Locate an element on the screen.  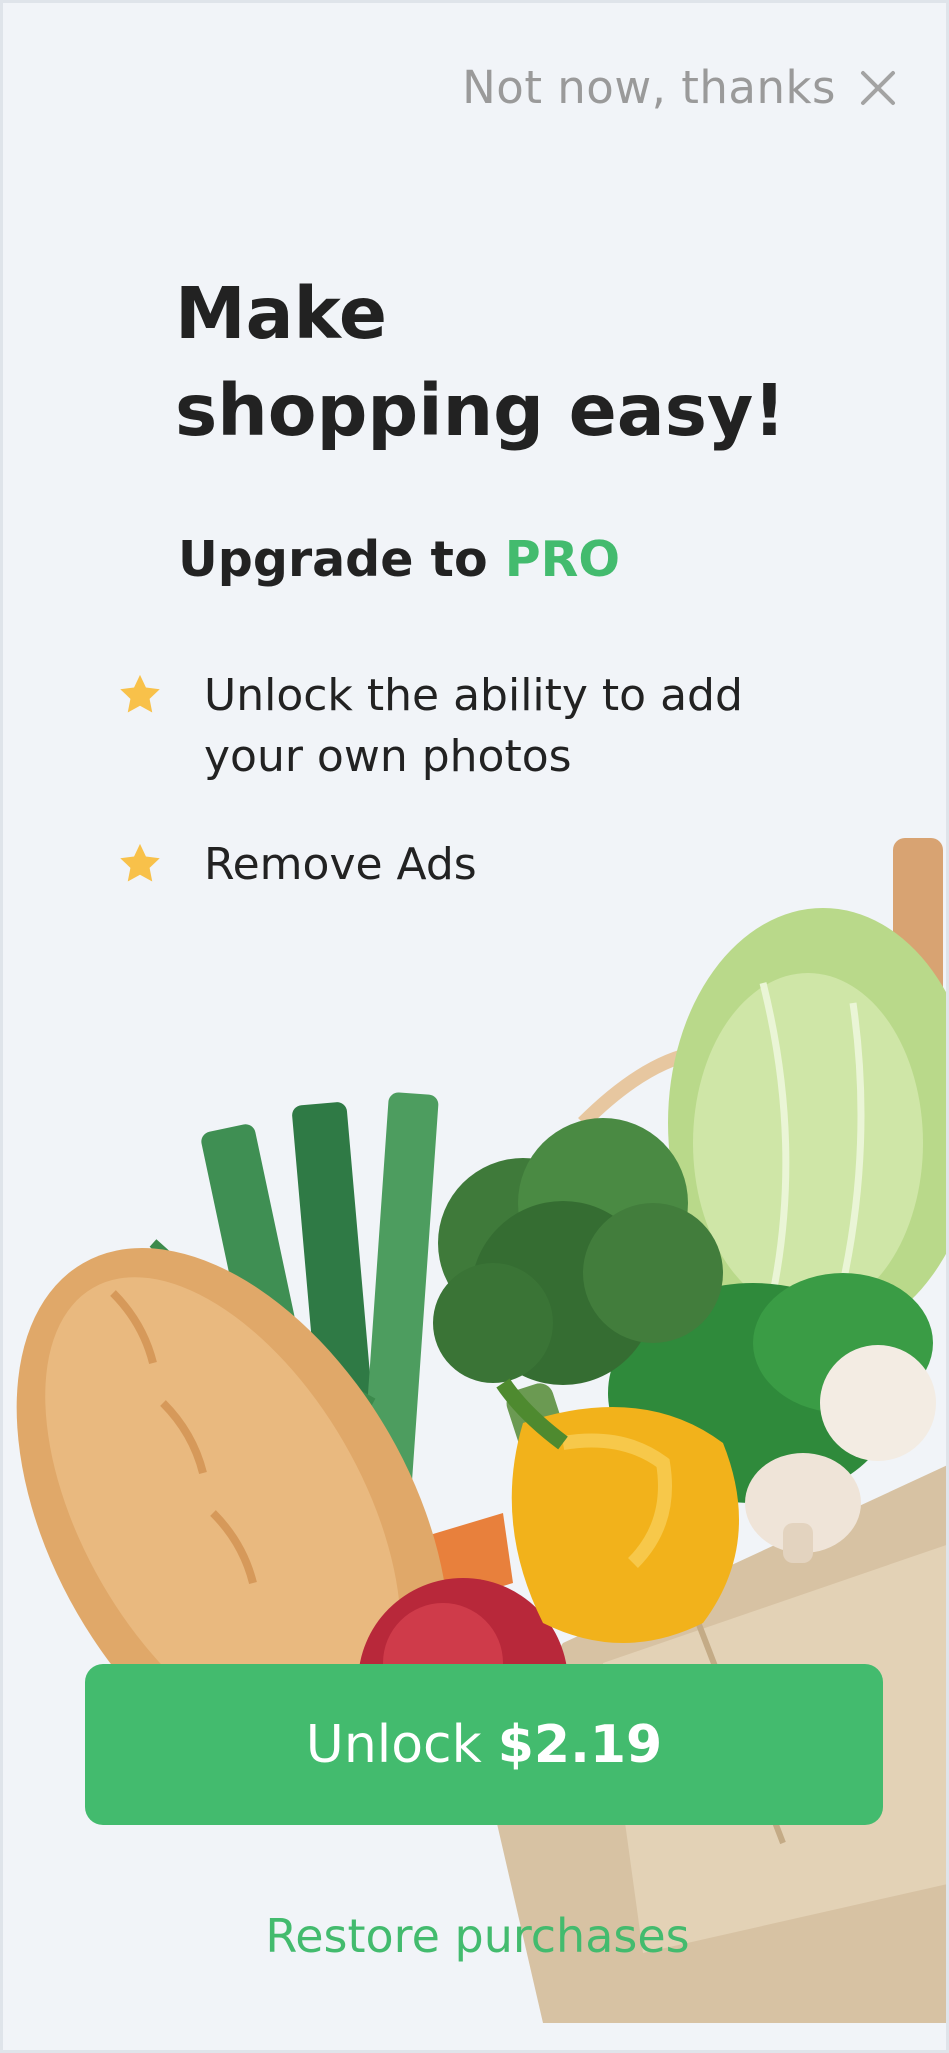
pro-label: PRO is located at coordinates (562, 559).